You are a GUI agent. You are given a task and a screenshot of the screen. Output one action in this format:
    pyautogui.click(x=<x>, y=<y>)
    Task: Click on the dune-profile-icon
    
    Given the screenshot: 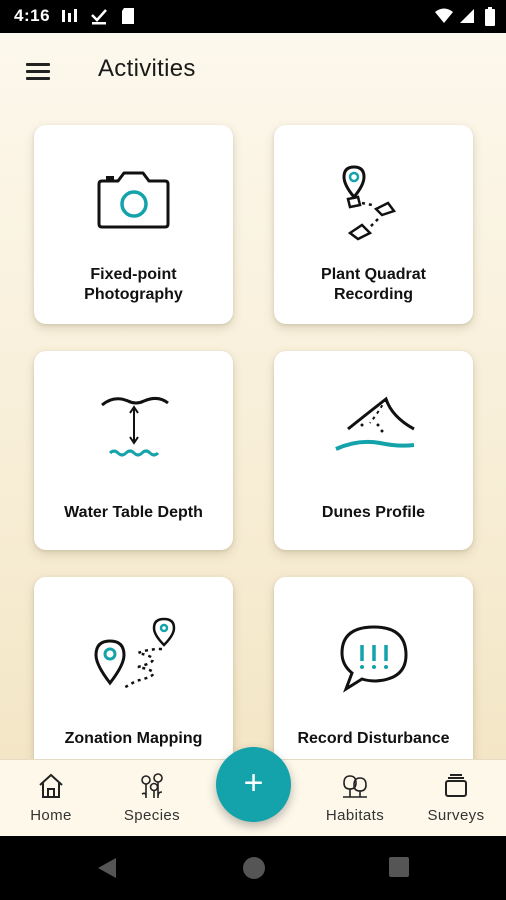 What is the action you would take?
    pyautogui.click(x=375, y=423)
    